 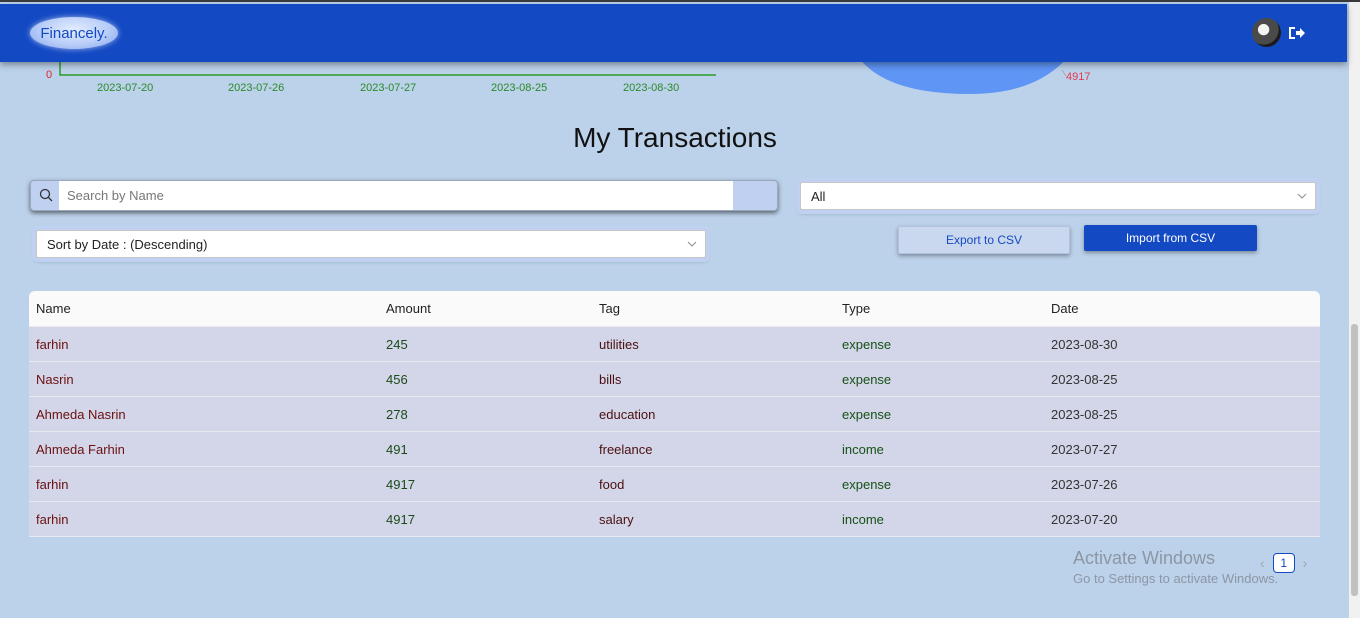 What do you see at coordinates (1176, 578) in the screenshot?
I see `watermark-subtitle: Go to Settings to activate Windows.` at bounding box center [1176, 578].